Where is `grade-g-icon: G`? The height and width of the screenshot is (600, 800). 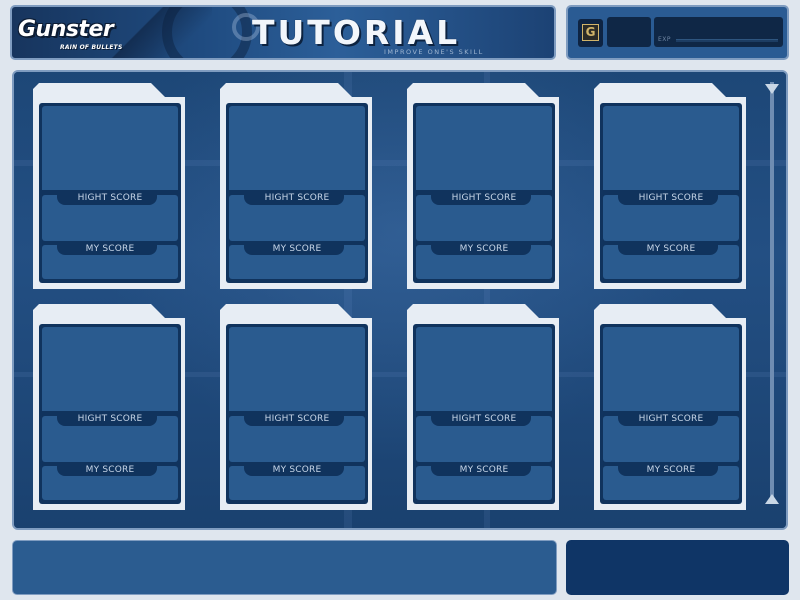
grade-g-icon: G is located at coordinates (590, 32).